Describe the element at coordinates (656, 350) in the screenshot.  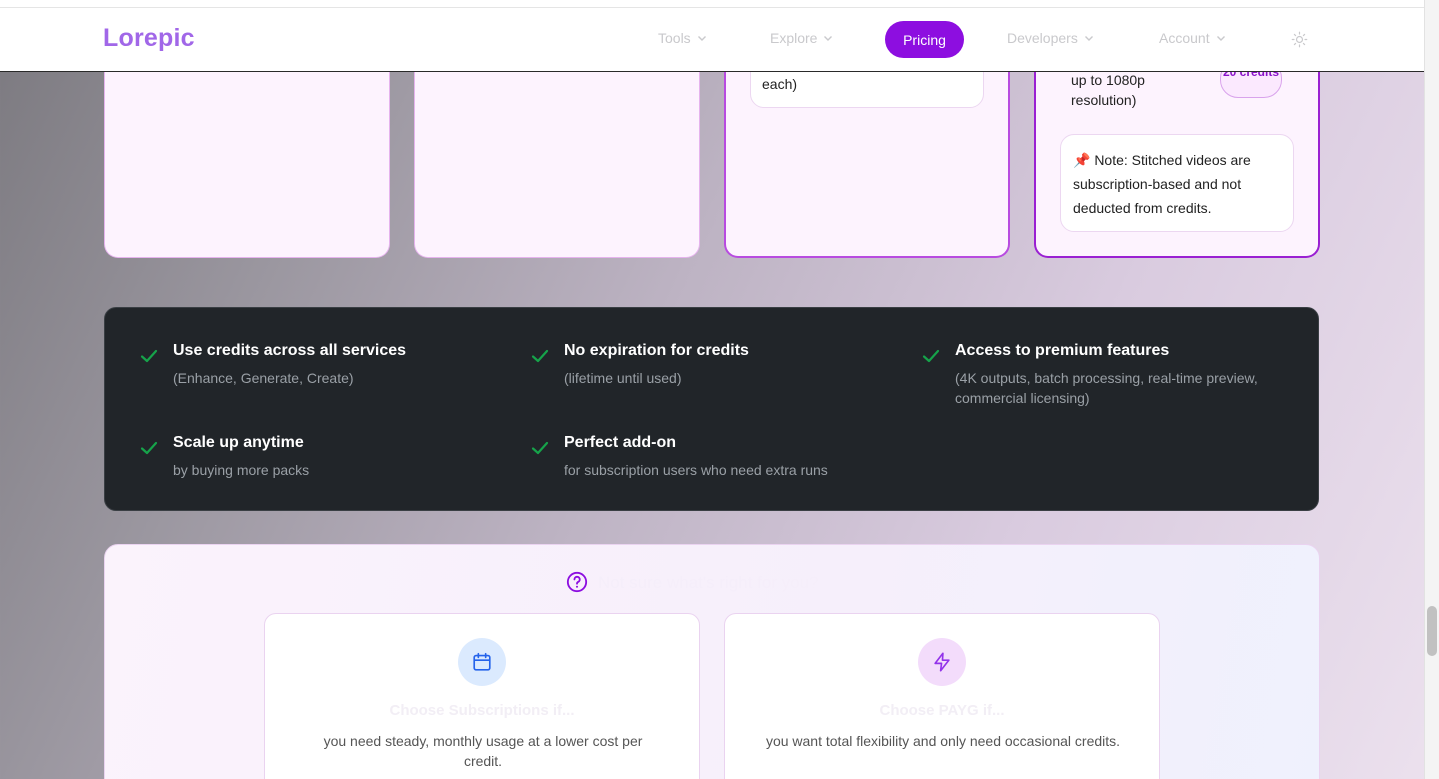
I see `feature-title: No expiration for credits` at that location.